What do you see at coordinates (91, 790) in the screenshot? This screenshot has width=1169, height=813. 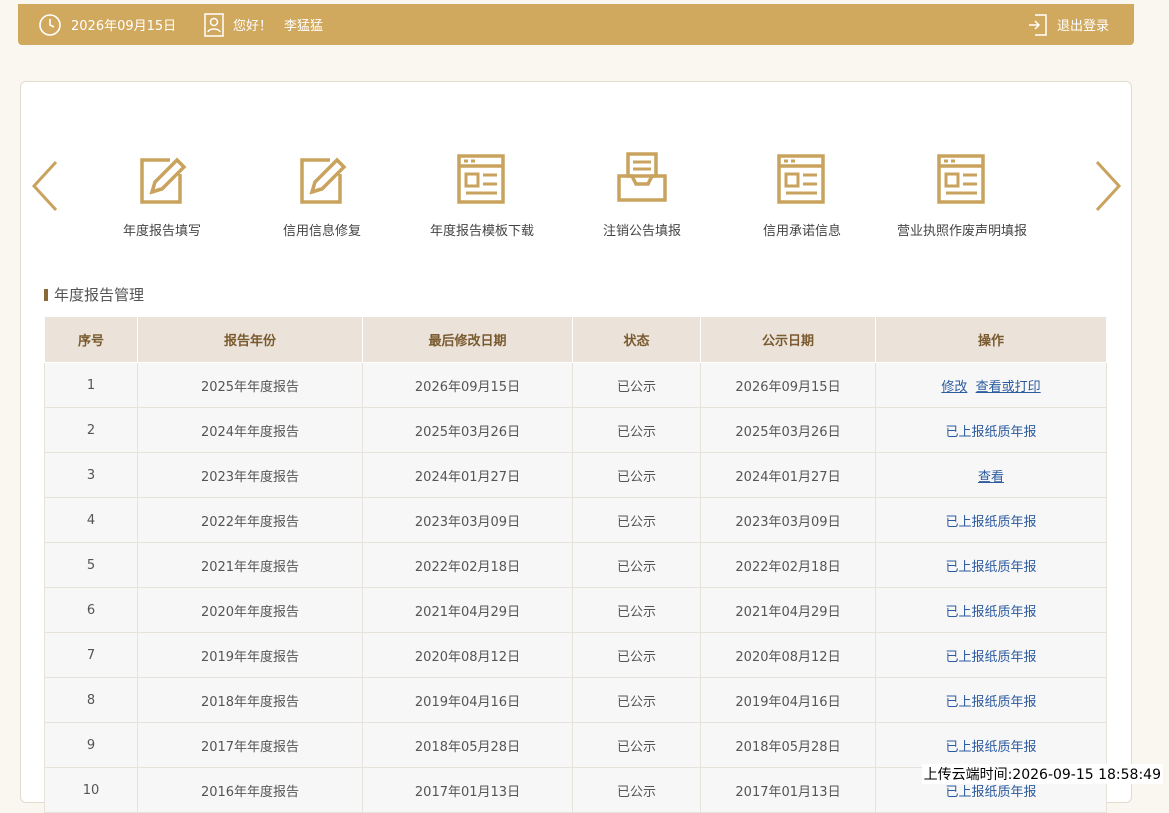 I see `cell-no: 10` at bounding box center [91, 790].